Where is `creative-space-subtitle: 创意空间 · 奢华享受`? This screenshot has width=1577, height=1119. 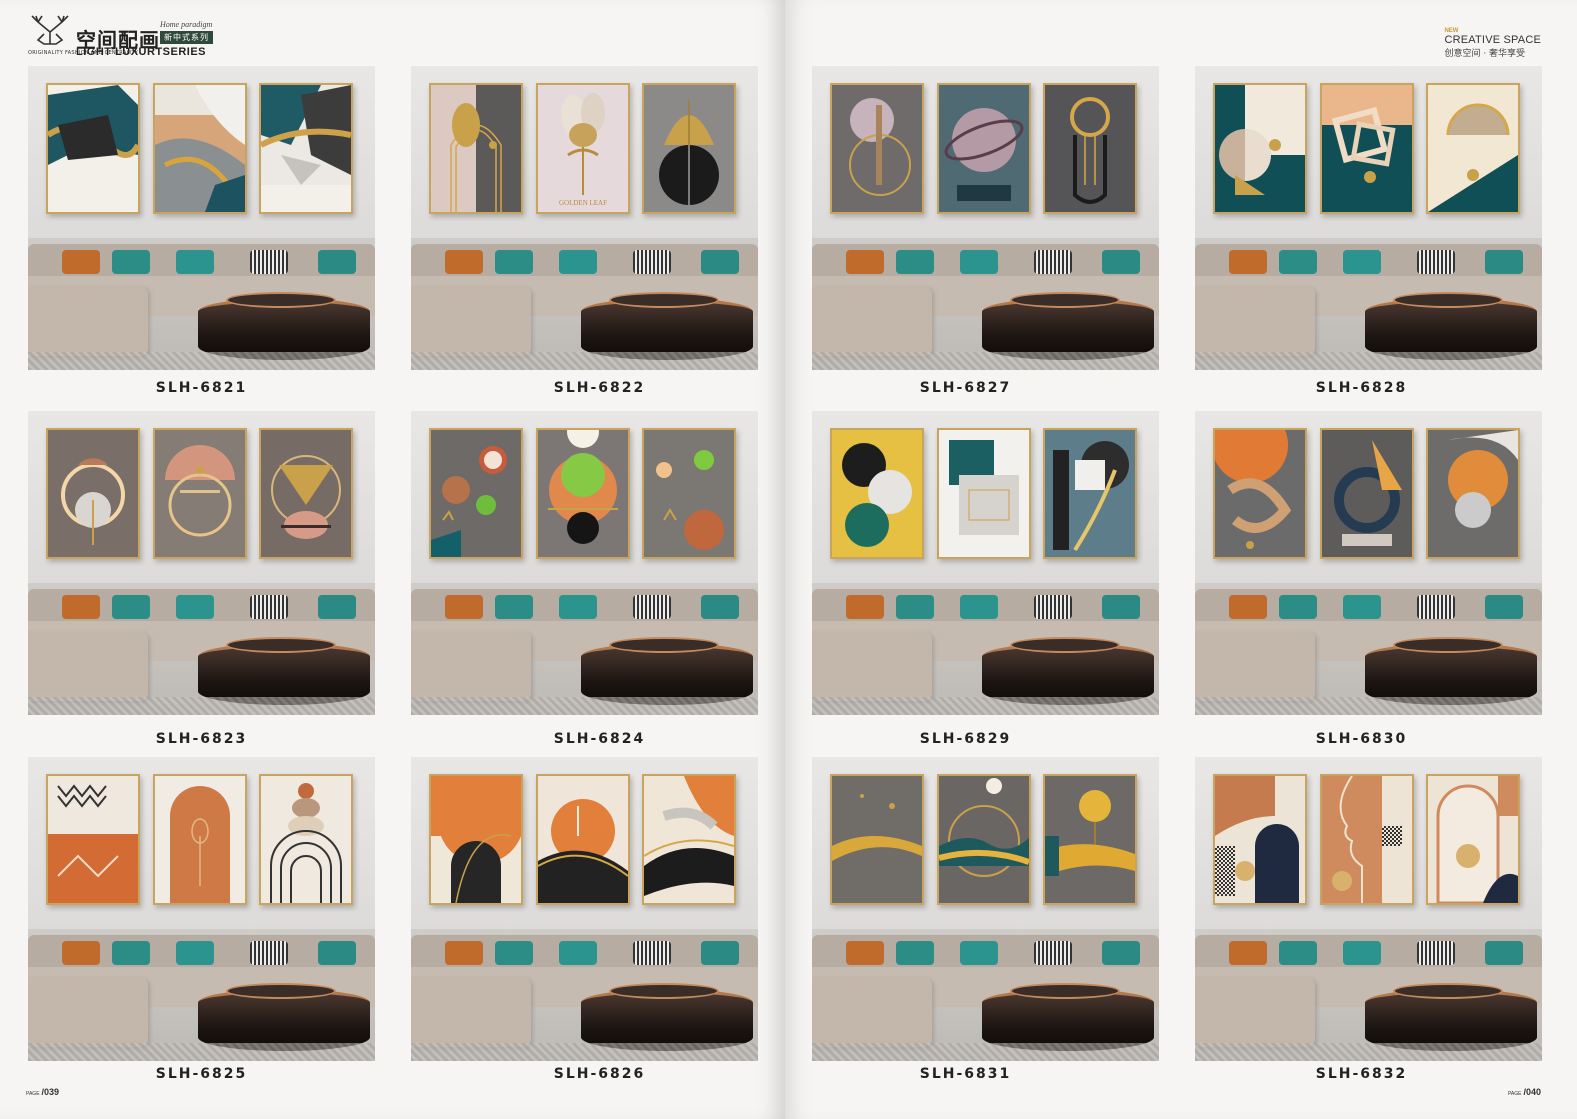
creative-space-subtitle: 创意空间 · 奢华享受 is located at coordinates (1485, 54).